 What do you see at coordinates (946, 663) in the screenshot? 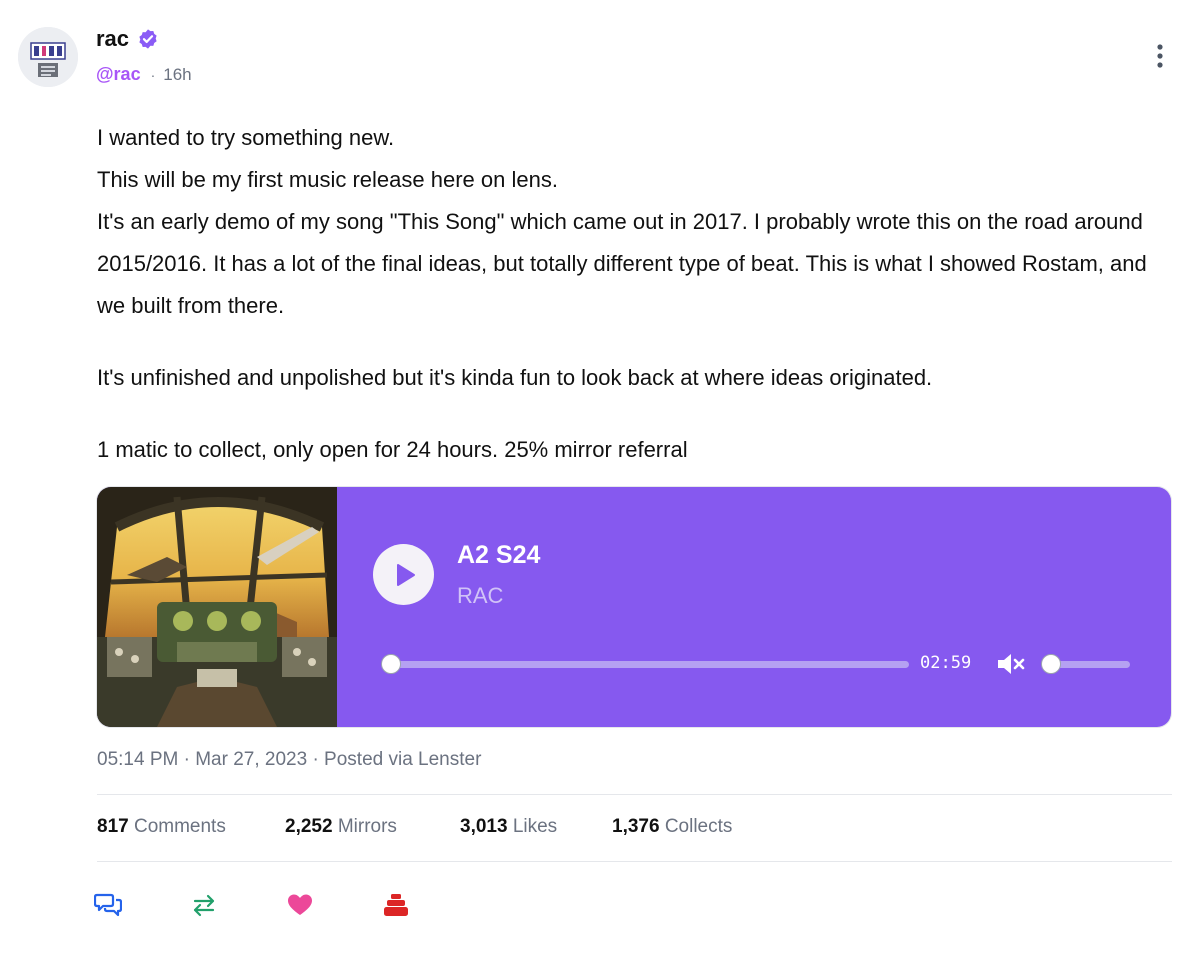
I see `track-duration: 02:59` at bounding box center [946, 663].